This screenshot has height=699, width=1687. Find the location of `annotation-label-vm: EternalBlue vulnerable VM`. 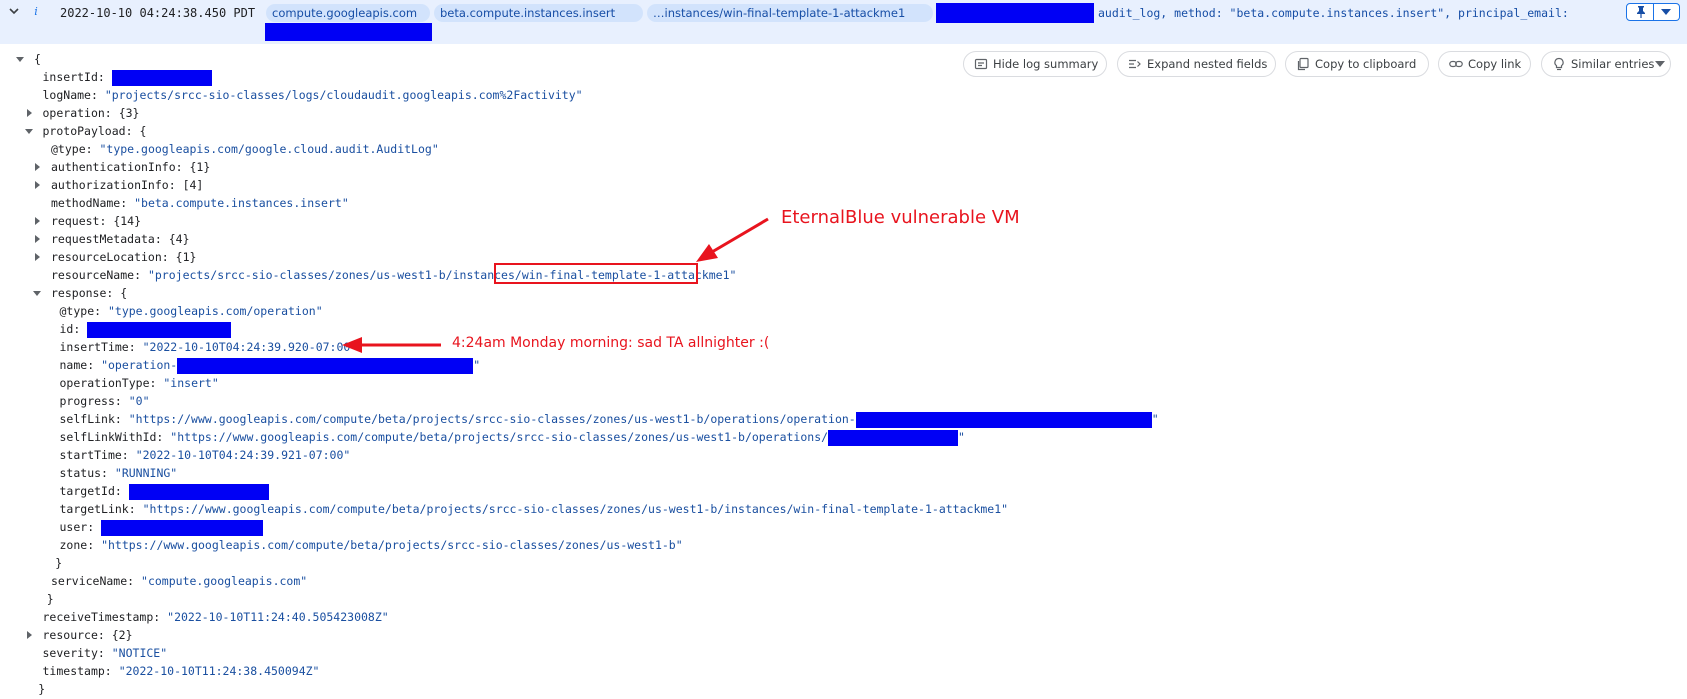

annotation-label-vm: EternalBlue vulnerable VM is located at coordinates (900, 217).